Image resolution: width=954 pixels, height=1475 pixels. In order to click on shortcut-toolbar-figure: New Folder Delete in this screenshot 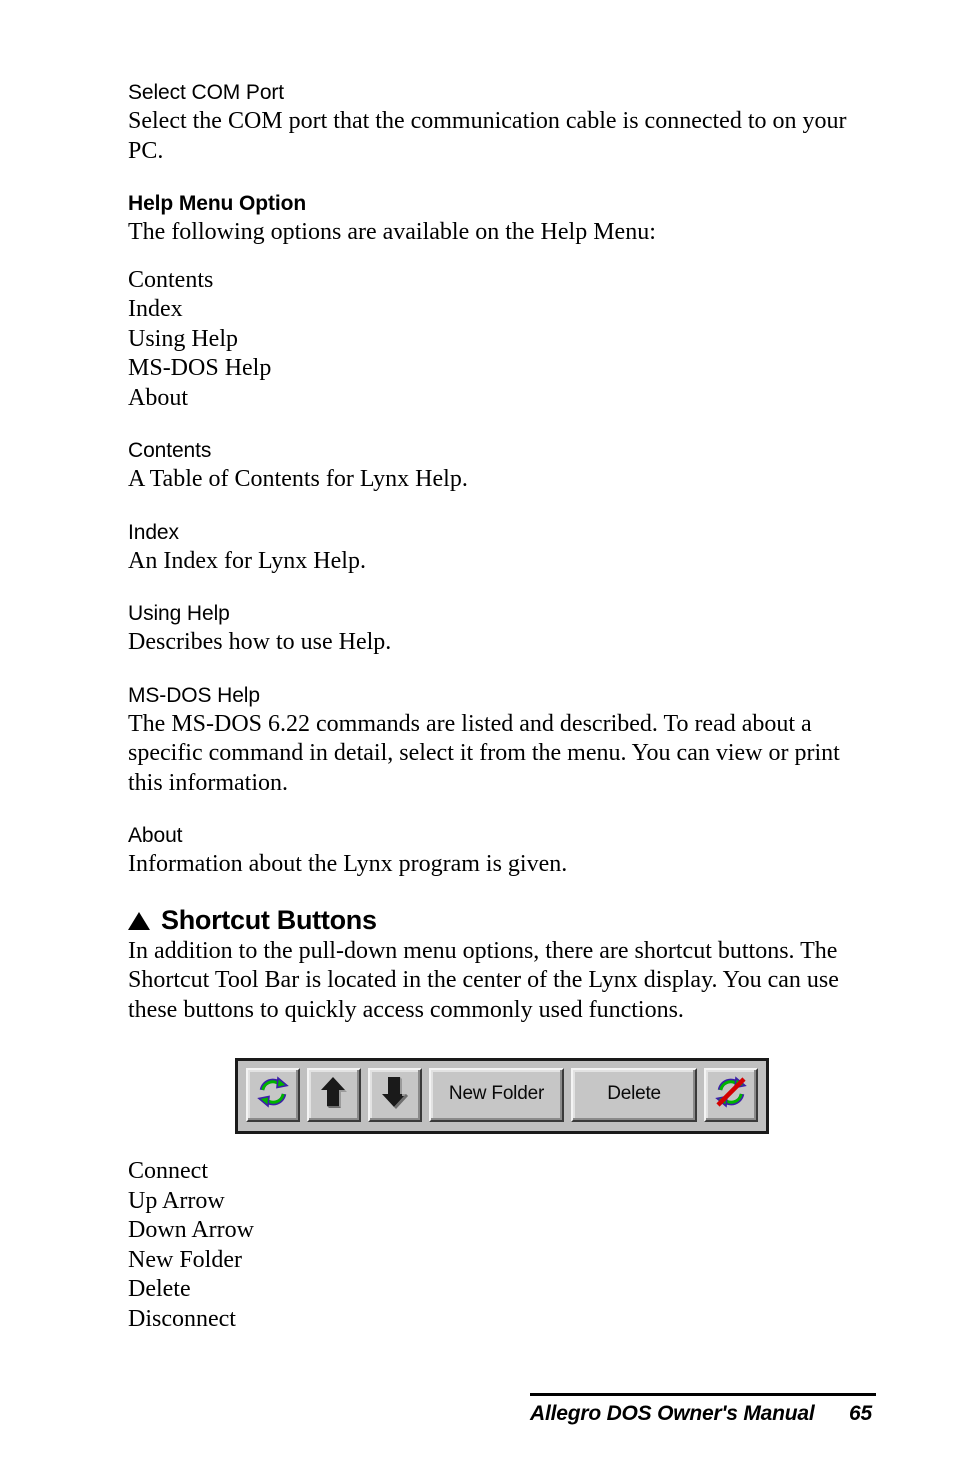, I will do `click(502, 1096)`.